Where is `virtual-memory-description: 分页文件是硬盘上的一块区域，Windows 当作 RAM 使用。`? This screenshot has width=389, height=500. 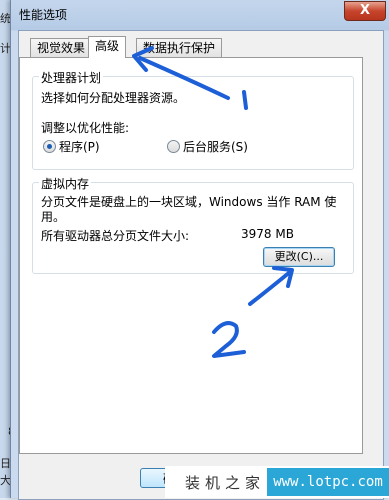 virtual-memory-description: 分页文件是硬盘上的一块区域，Windows 当作 RAM 使用。 is located at coordinates (189, 209).